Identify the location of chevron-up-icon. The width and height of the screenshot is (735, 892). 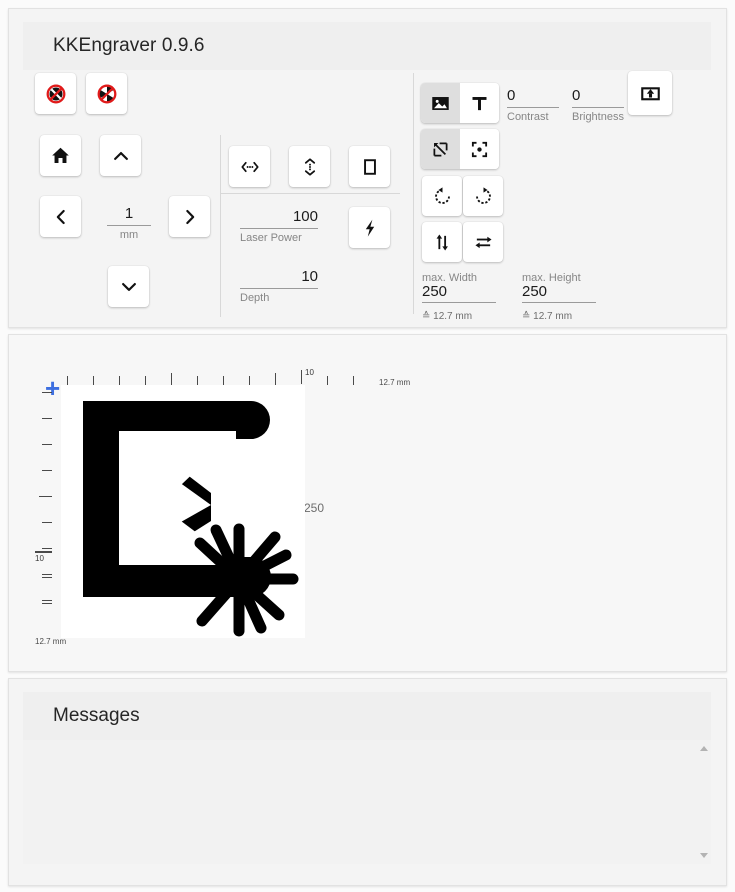
(120, 155).